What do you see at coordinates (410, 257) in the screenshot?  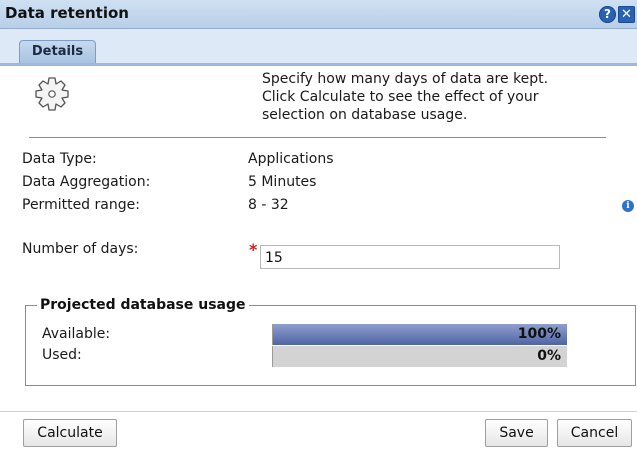 I see `number-of-days-input` at bounding box center [410, 257].